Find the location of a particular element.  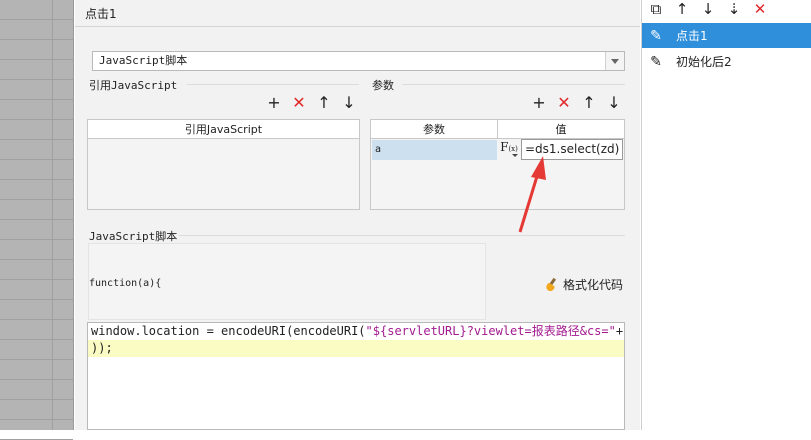

format-code-button: 格式化代码 is located at coordinates (584, 284).